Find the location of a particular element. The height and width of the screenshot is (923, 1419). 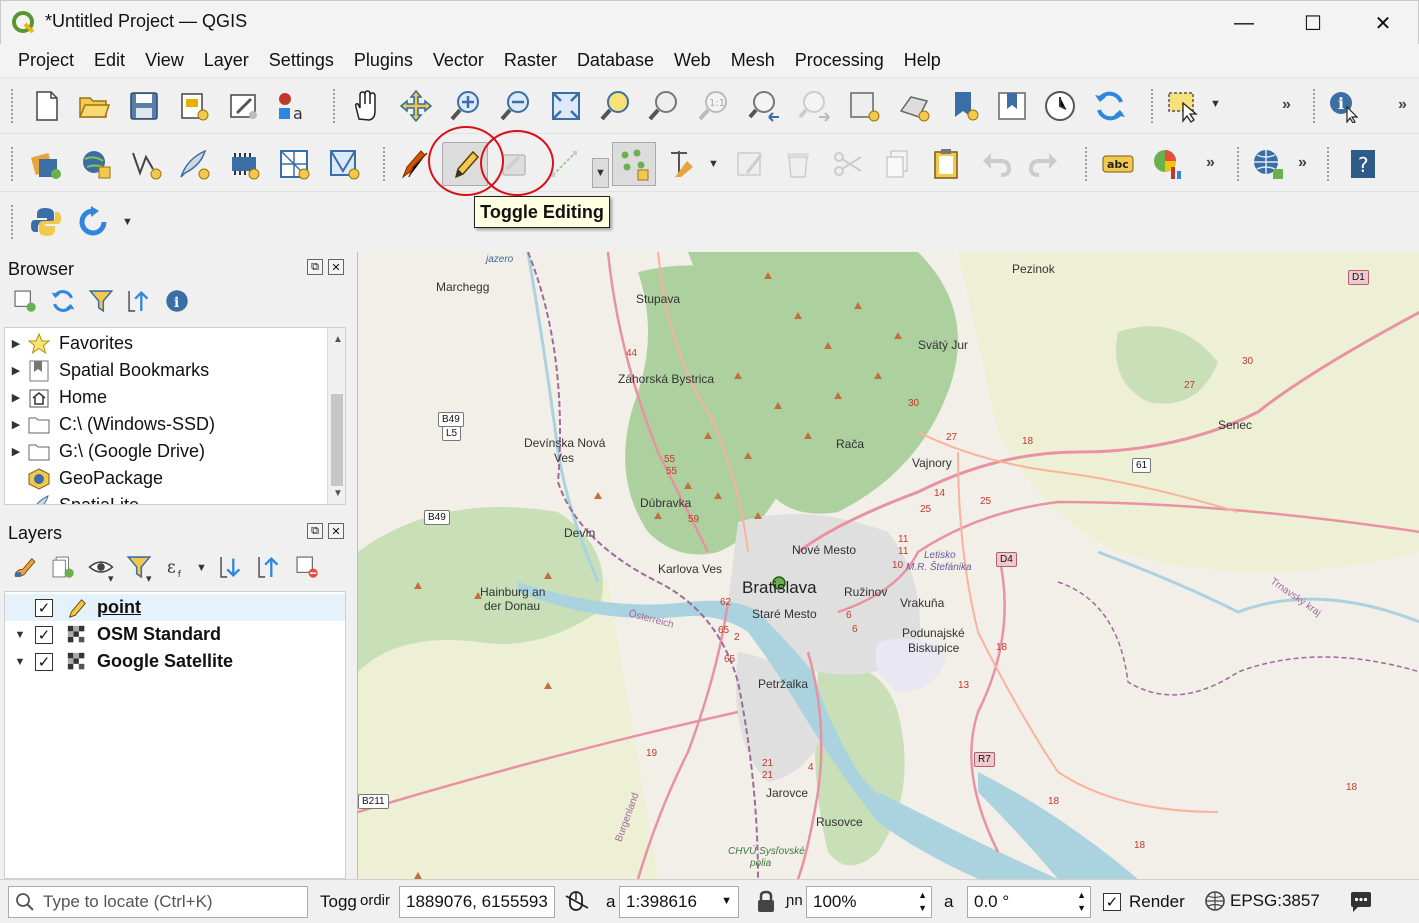

select-features-button is located at coordinates (1182, 106).